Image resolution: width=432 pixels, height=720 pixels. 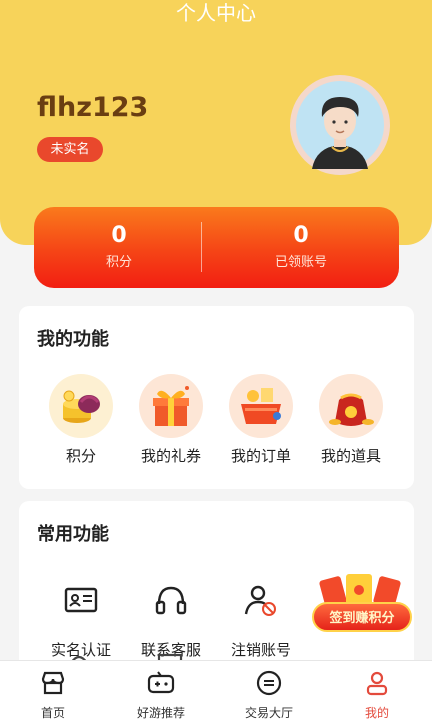 I want to click on stat-points: 0 积分, so click(x=119, y=248).